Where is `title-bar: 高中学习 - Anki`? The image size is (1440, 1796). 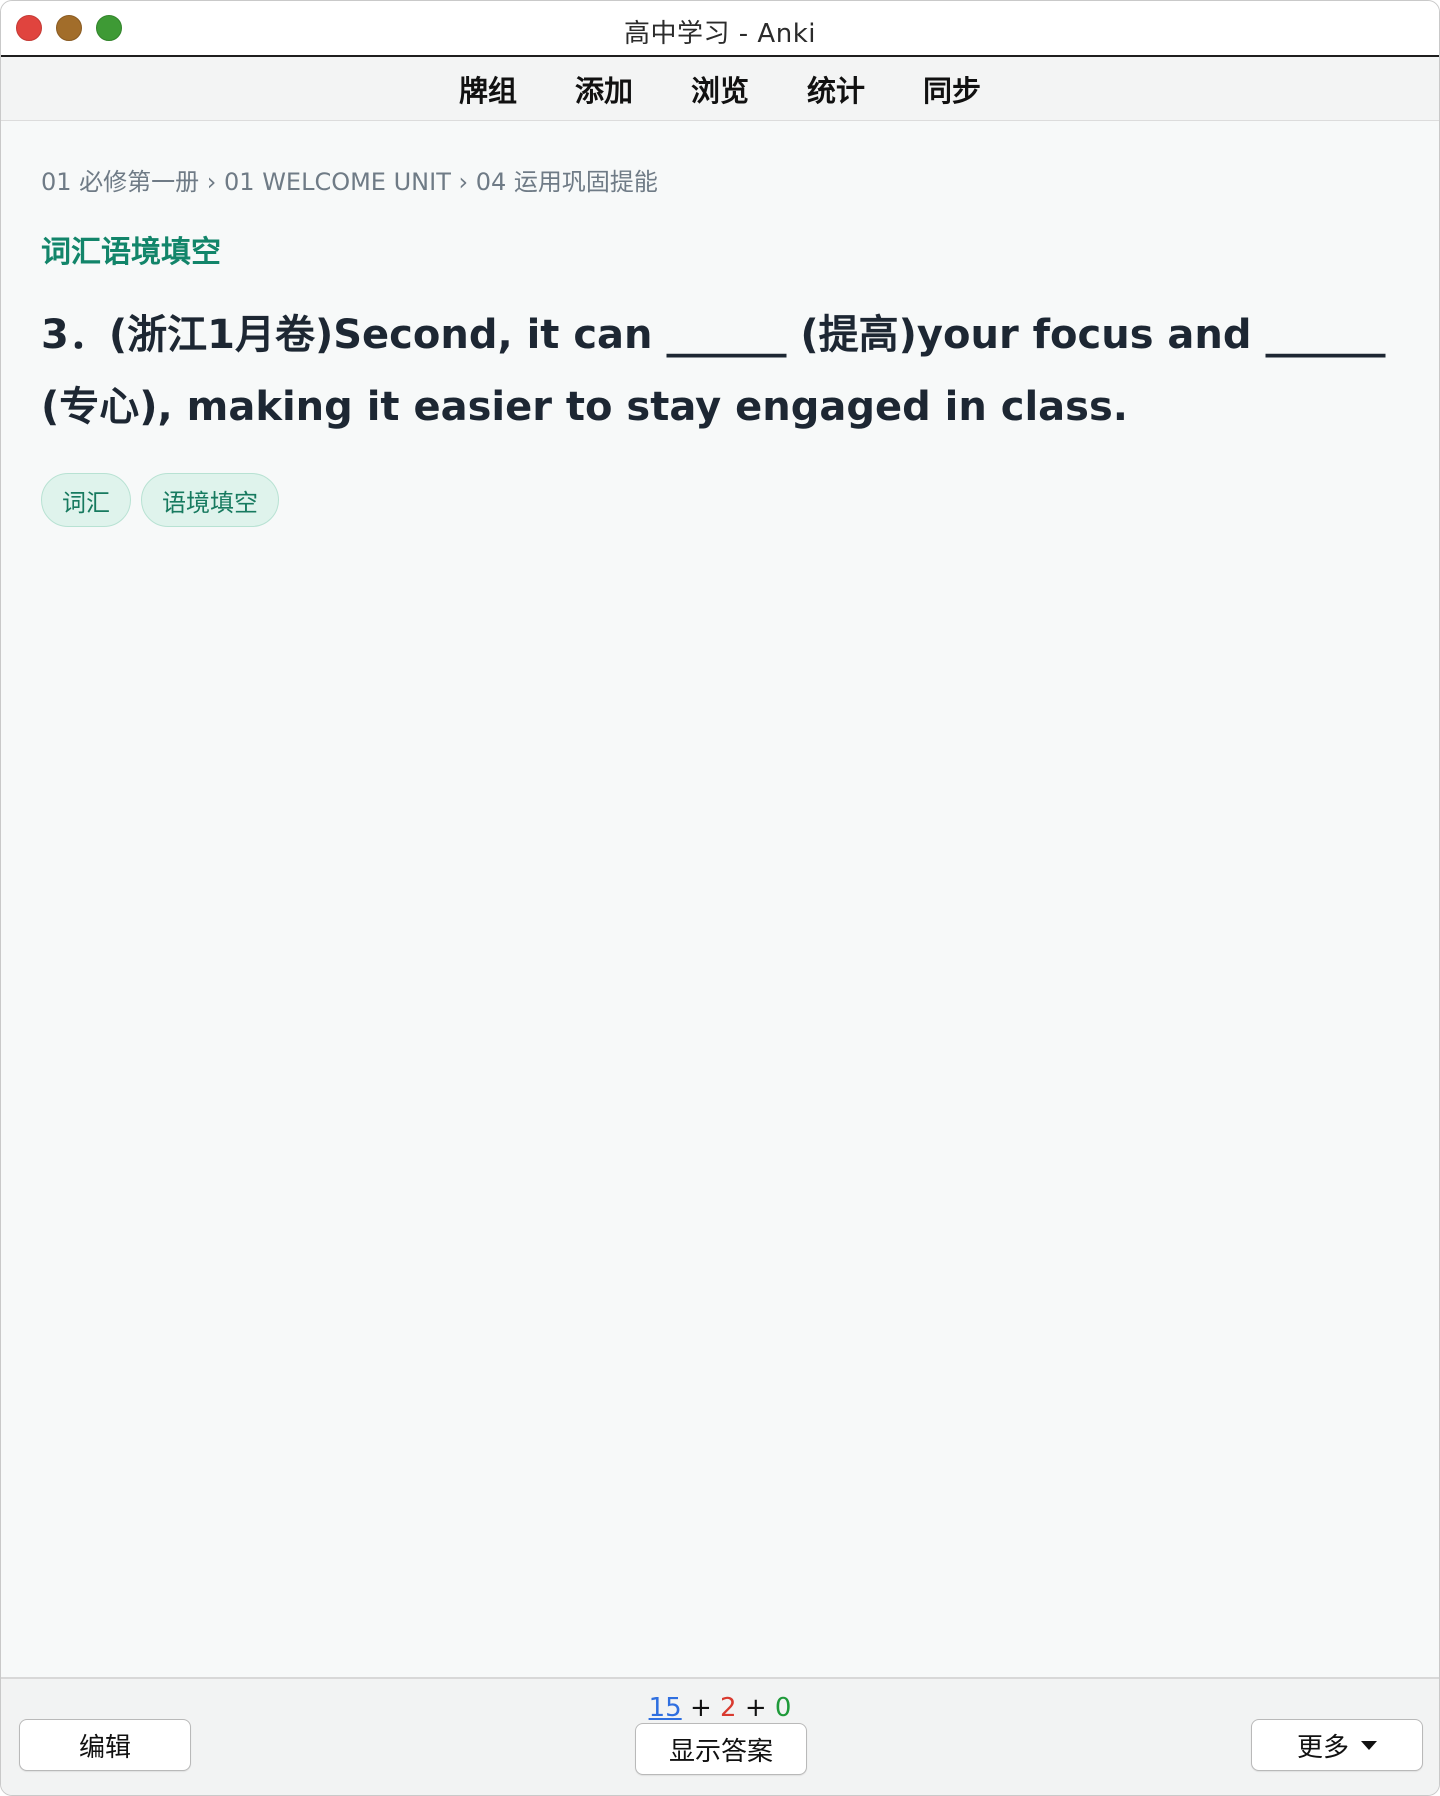
title-bar: 高中学习 - Anki is located at coordinates (720, 29).